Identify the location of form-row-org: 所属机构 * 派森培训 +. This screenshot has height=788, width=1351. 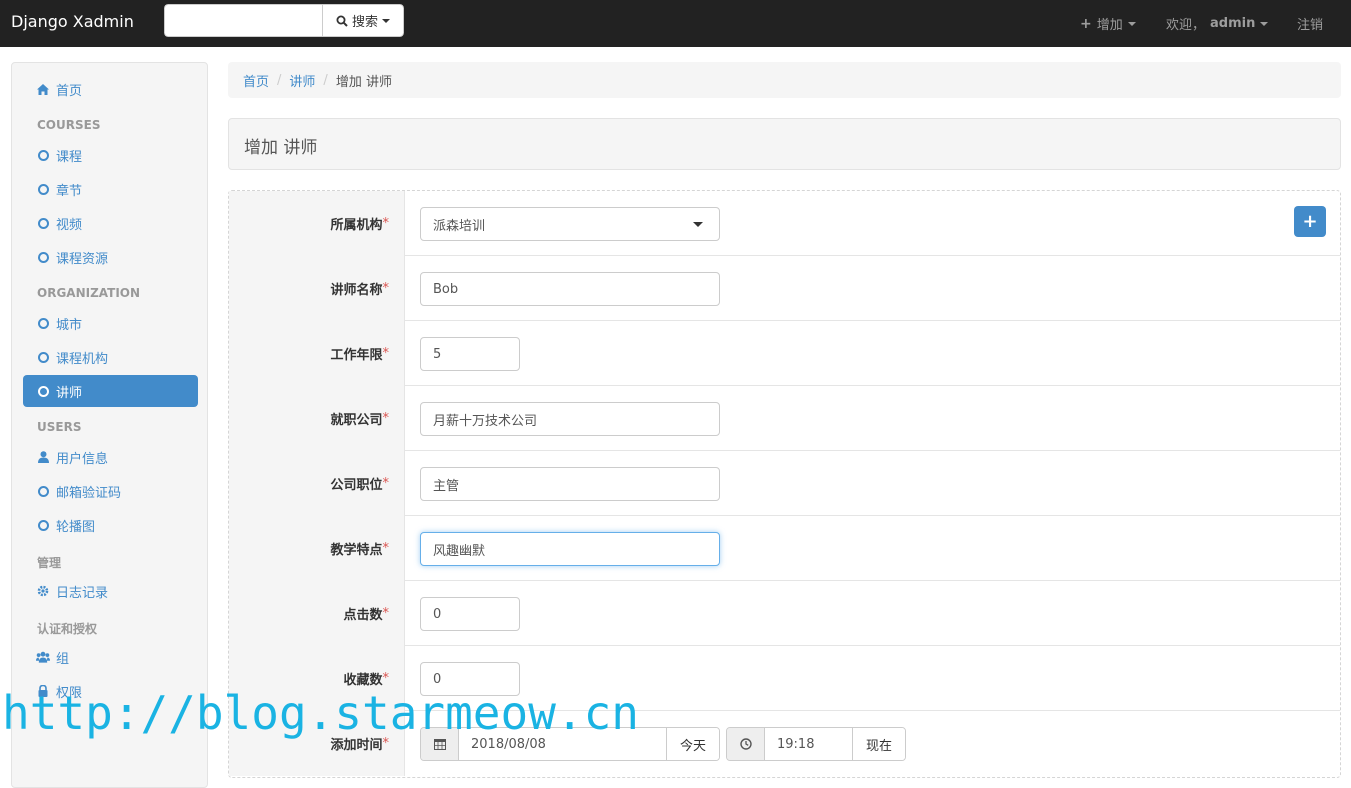
(784, 223).